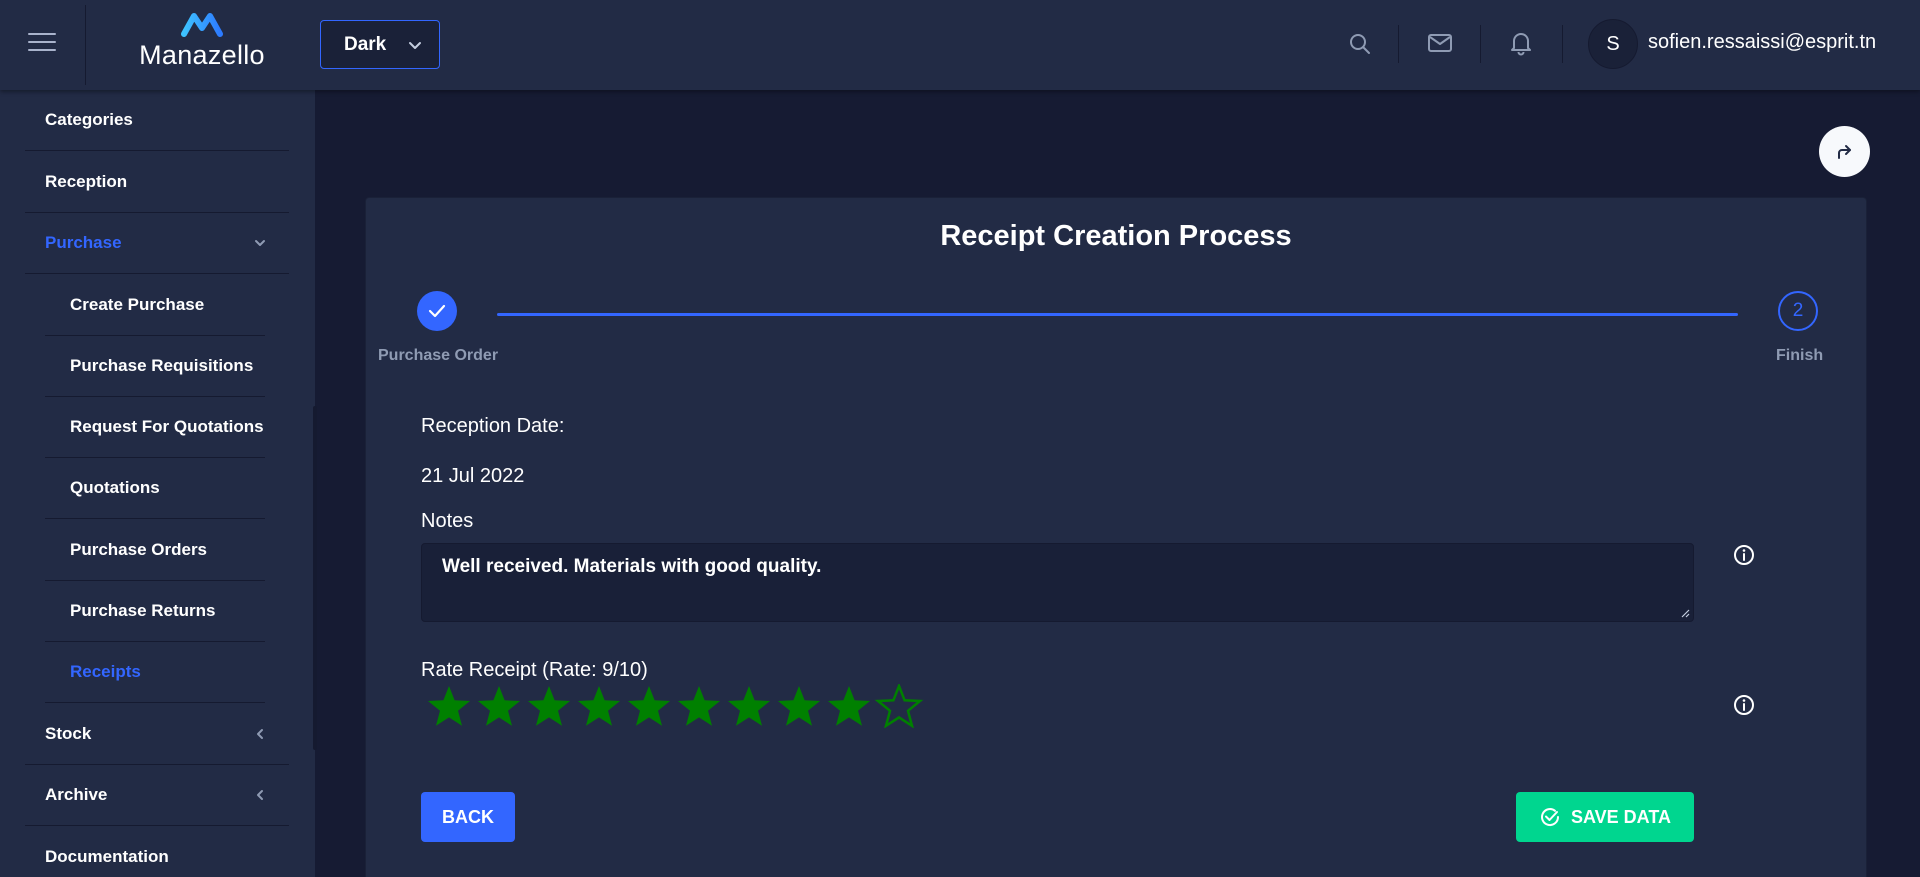 The height and width of the screenshot is (877, 1920). What do you see at coordinates (139, 549) in the screenshot?
I see `sidebar-item-label: Purchase Orders` at bounding box center [139, 549].